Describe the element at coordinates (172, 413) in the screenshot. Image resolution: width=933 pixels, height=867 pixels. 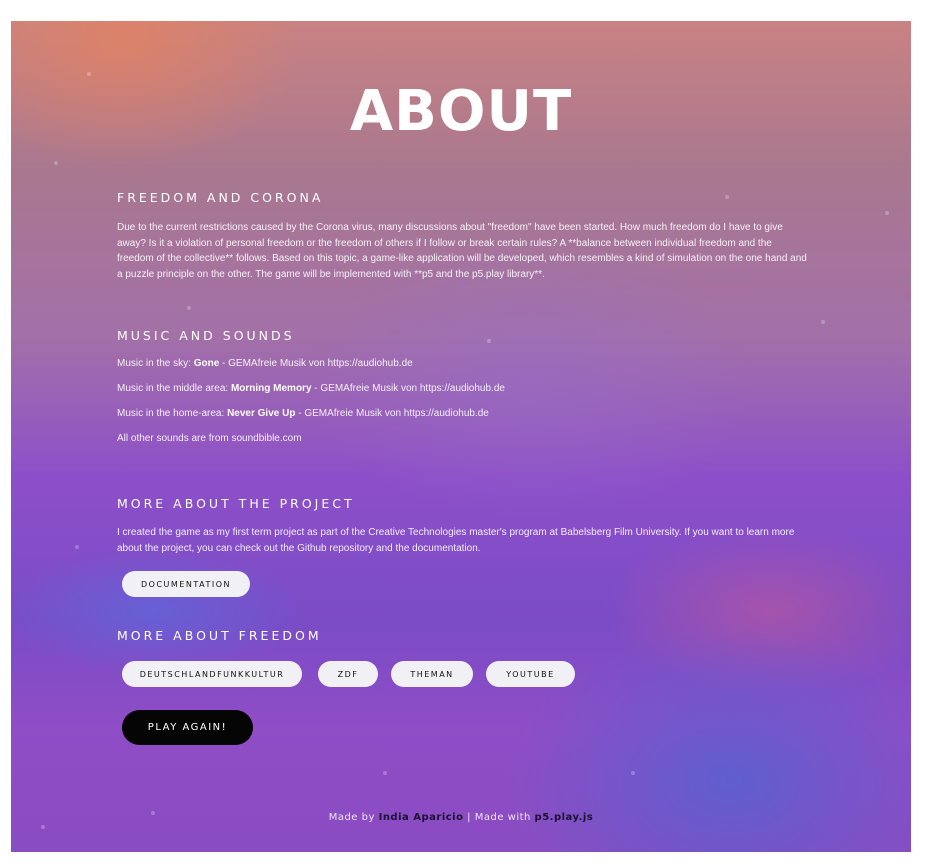
I see `music-line-prefix: Music in the home-area:` at that location.